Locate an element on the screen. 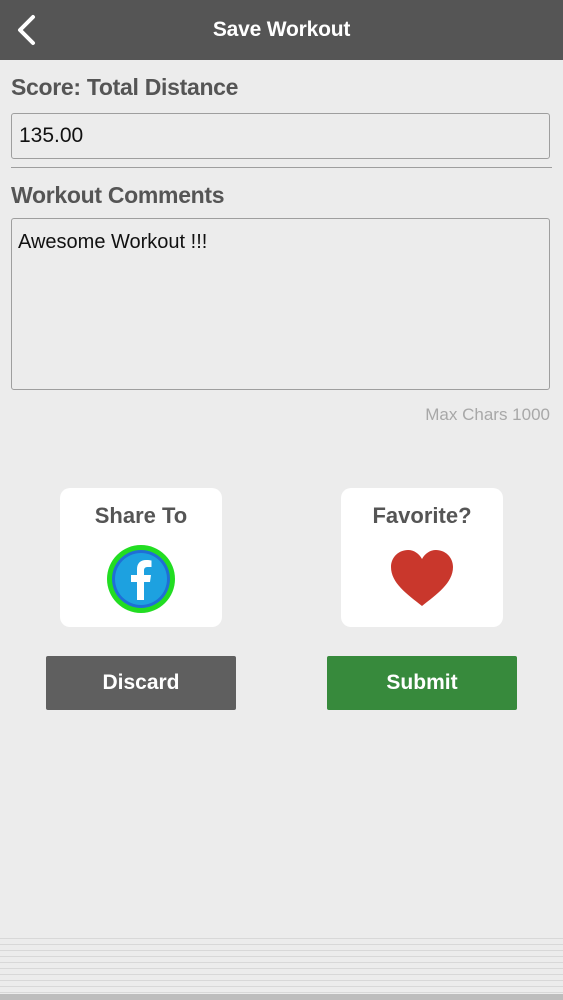  app-header: Save Workout is located at coordinates (281, 30).